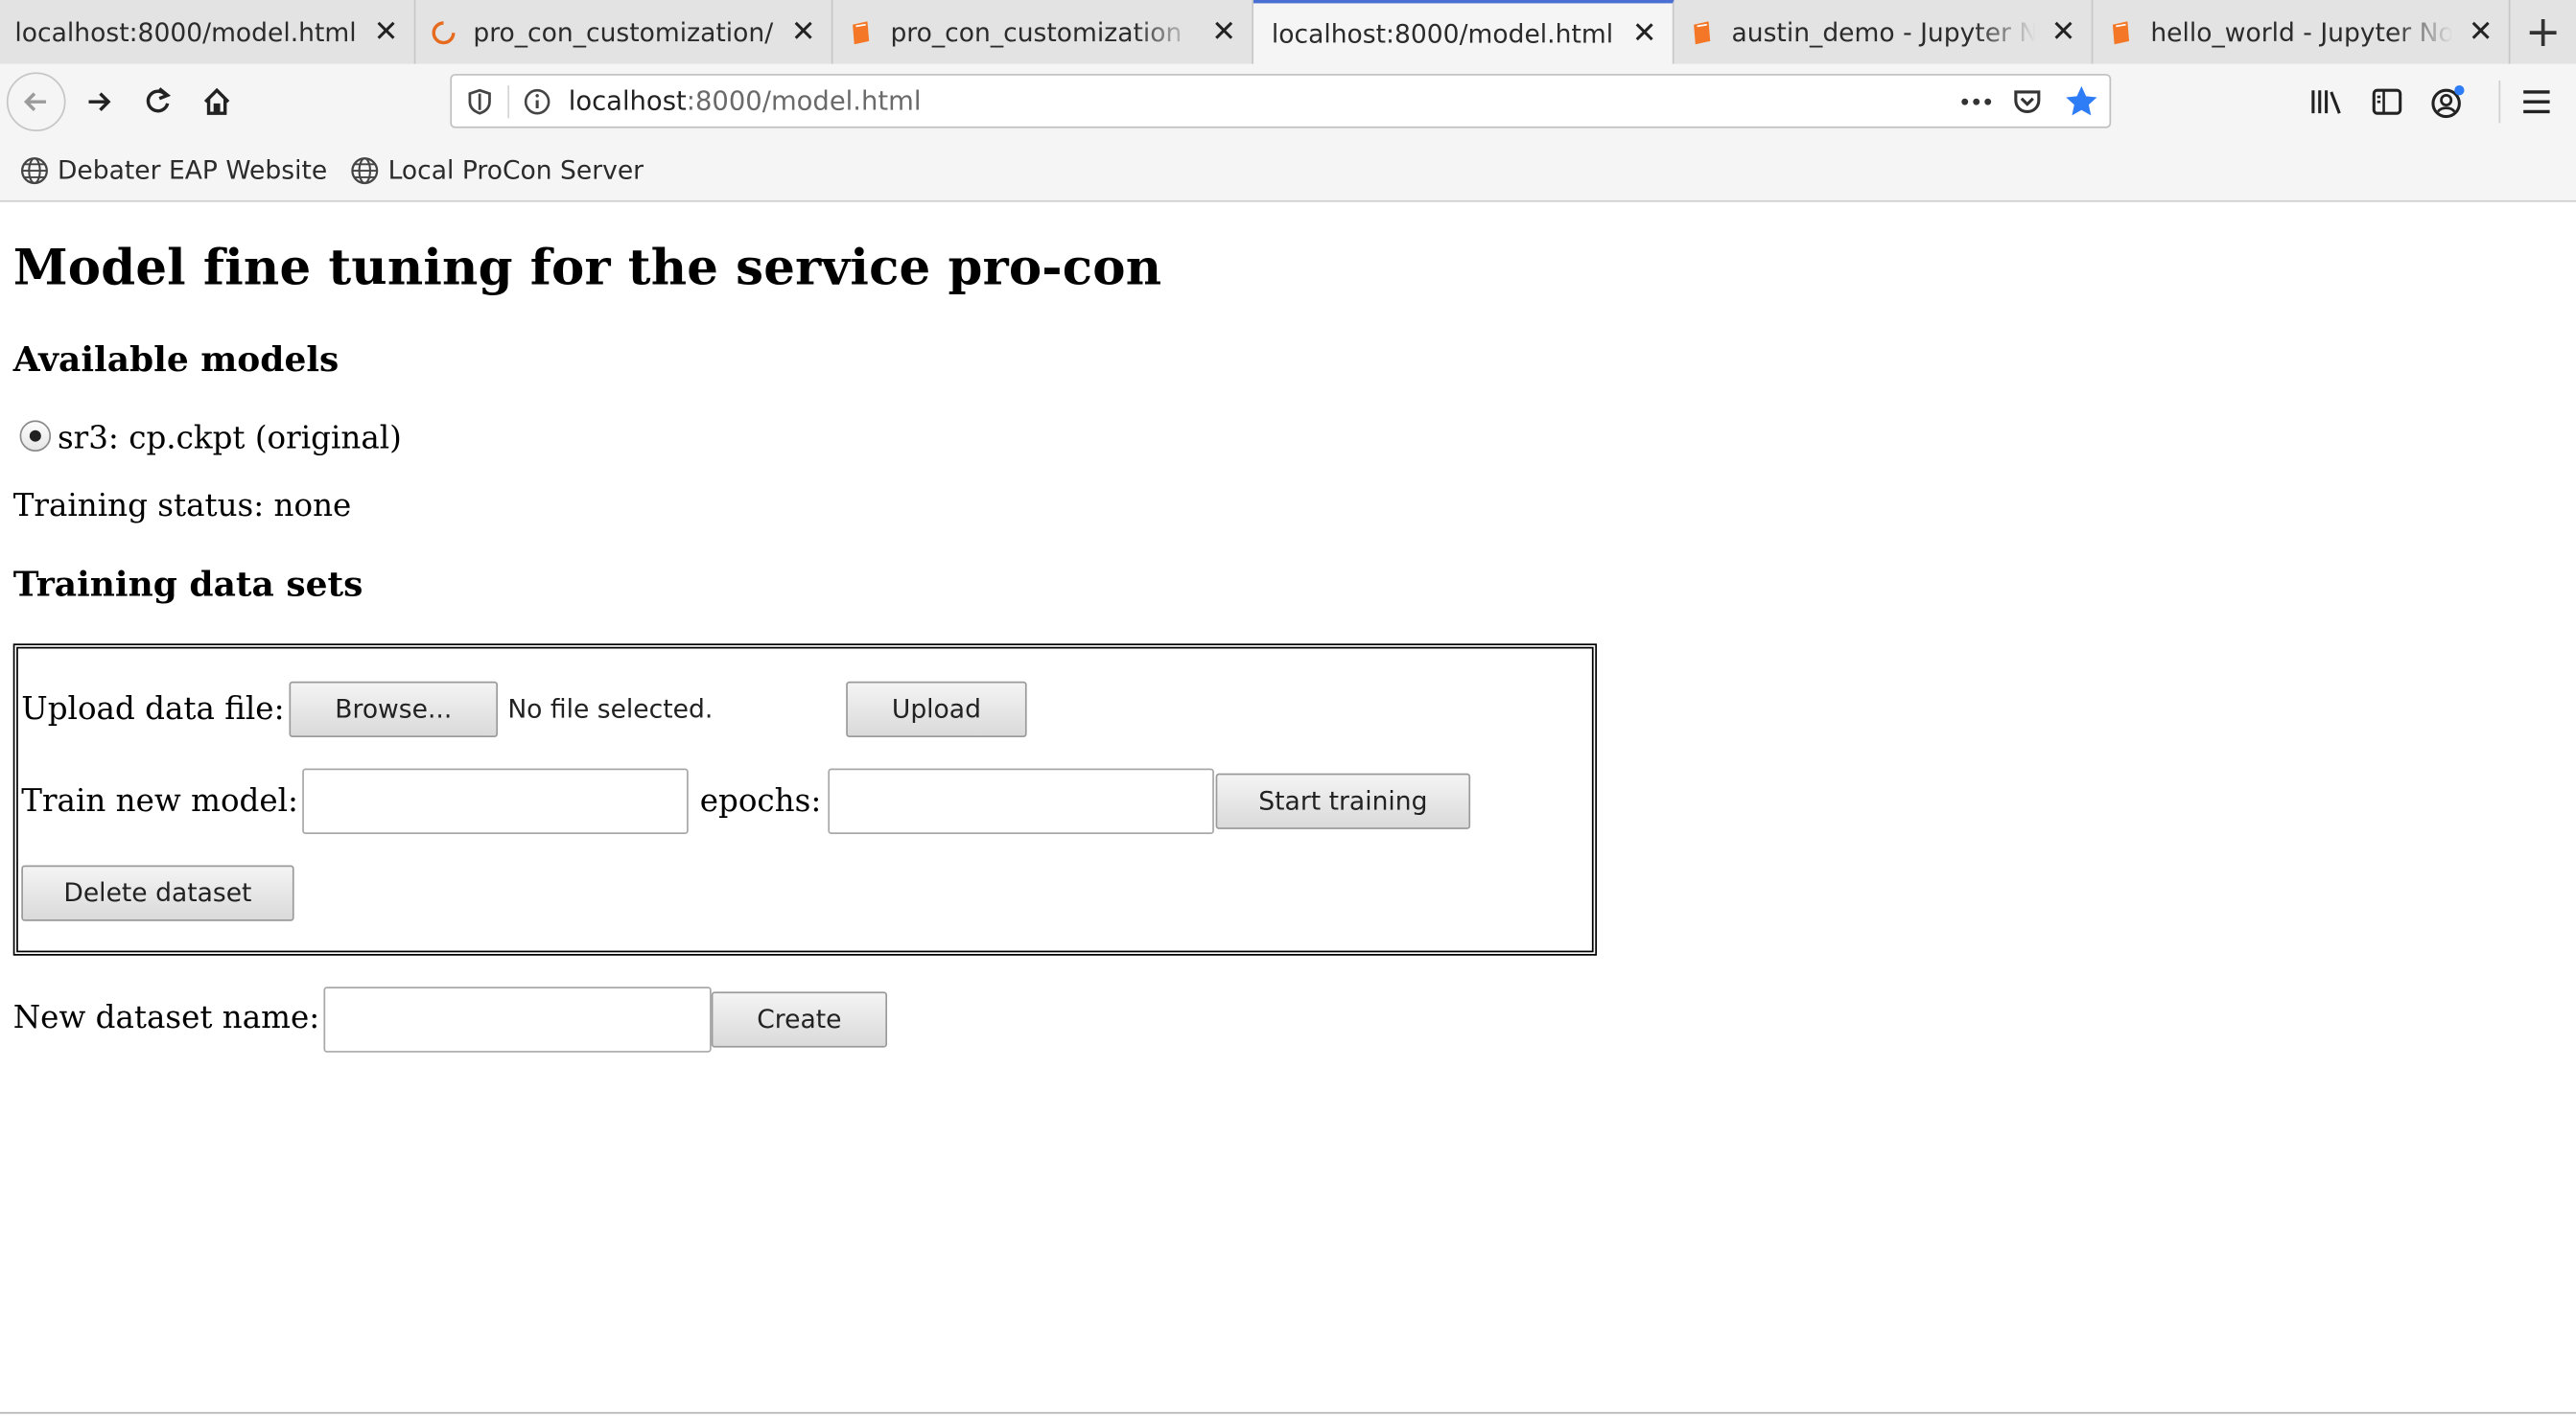 Image resolution: width=2576 pixels, height=1417 pixels. I want to click on toolbar-right, so click(2442, 102).